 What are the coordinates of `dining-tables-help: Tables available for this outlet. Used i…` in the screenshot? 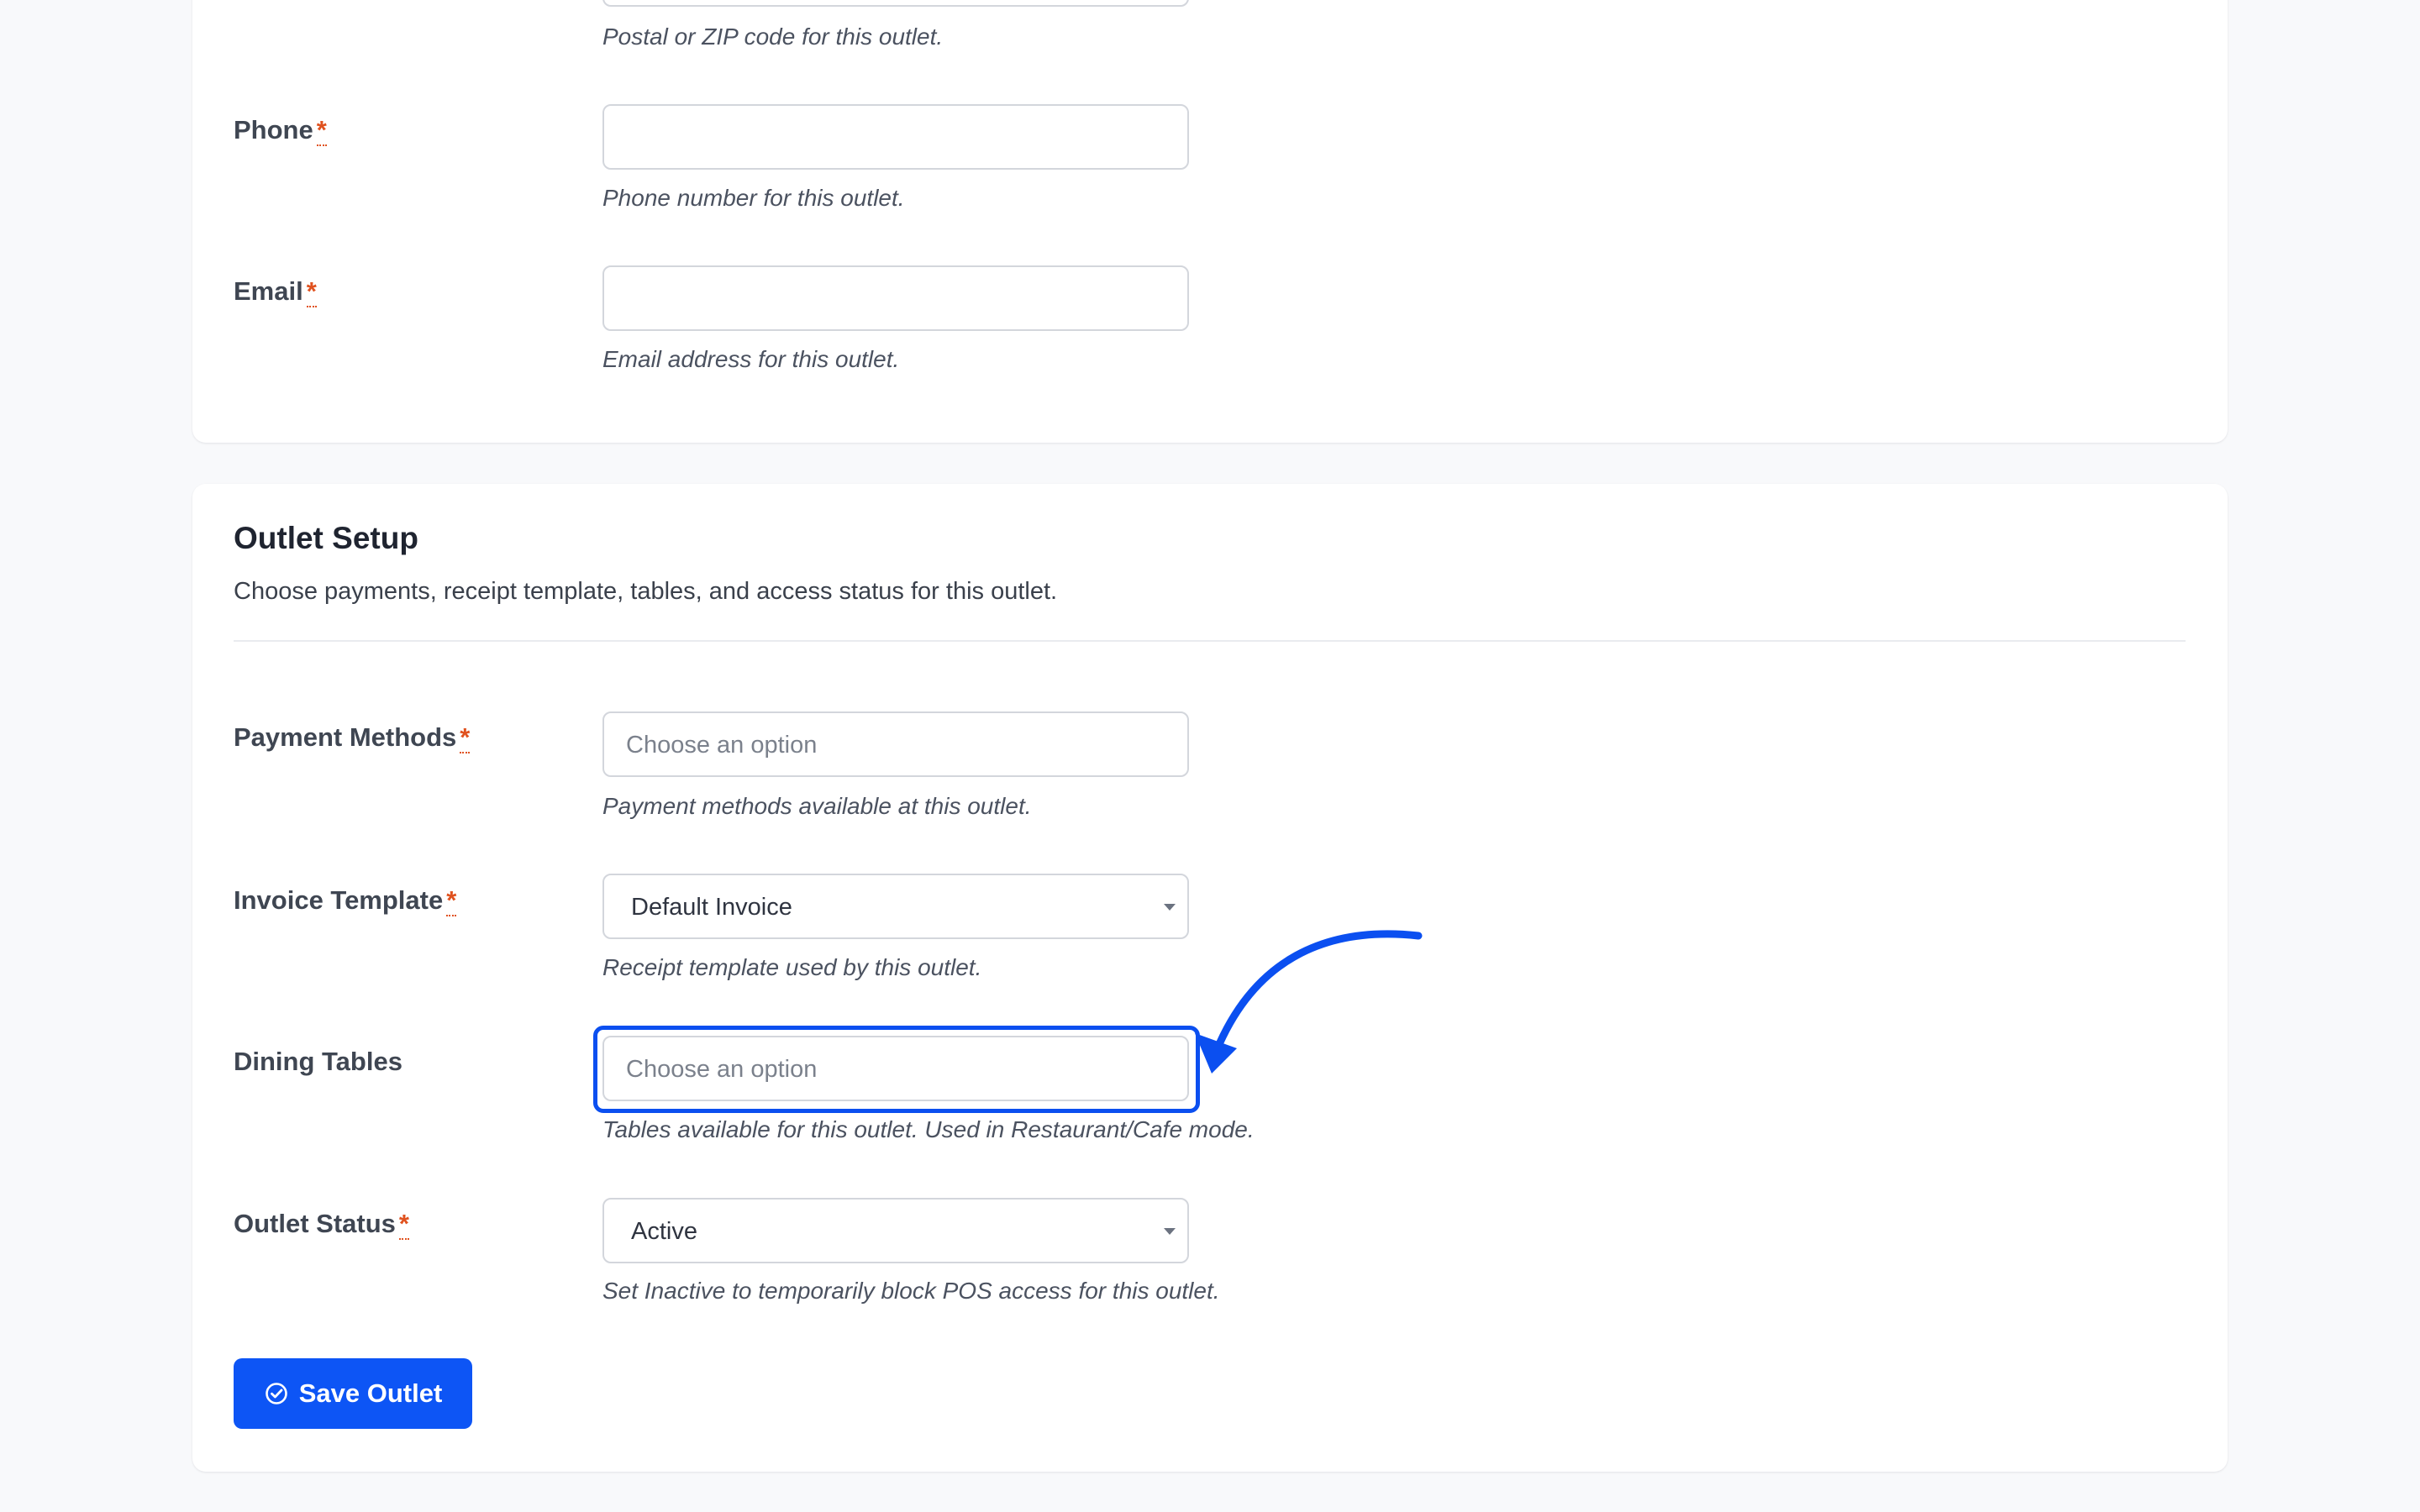 It's located at (929, 1129).